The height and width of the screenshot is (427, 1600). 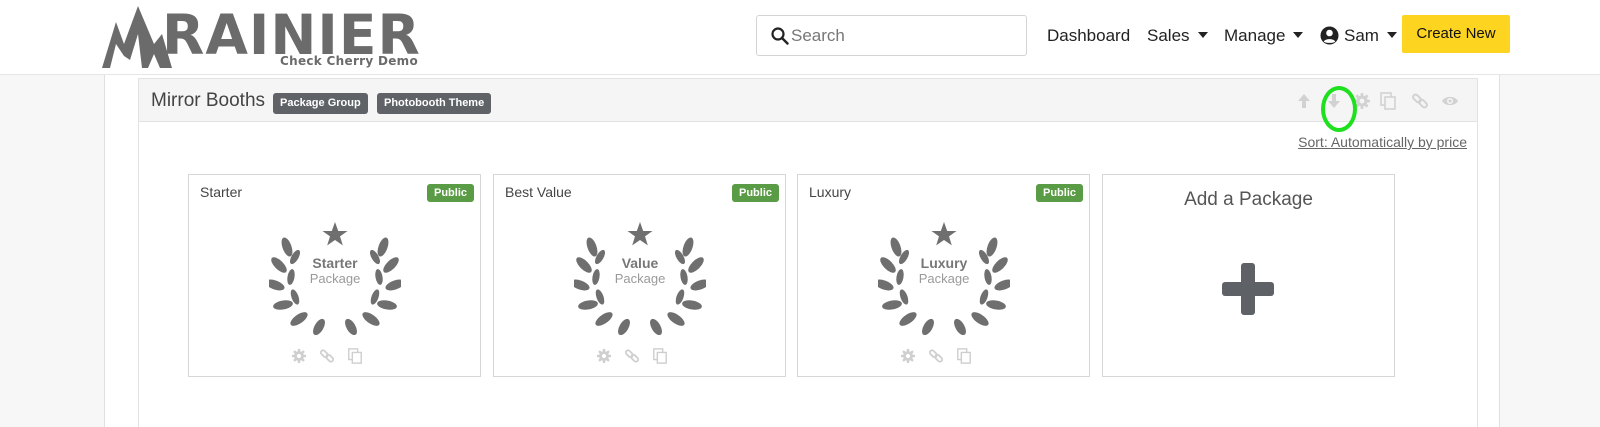 I want to click on search-input, so click(x=903, y=36).